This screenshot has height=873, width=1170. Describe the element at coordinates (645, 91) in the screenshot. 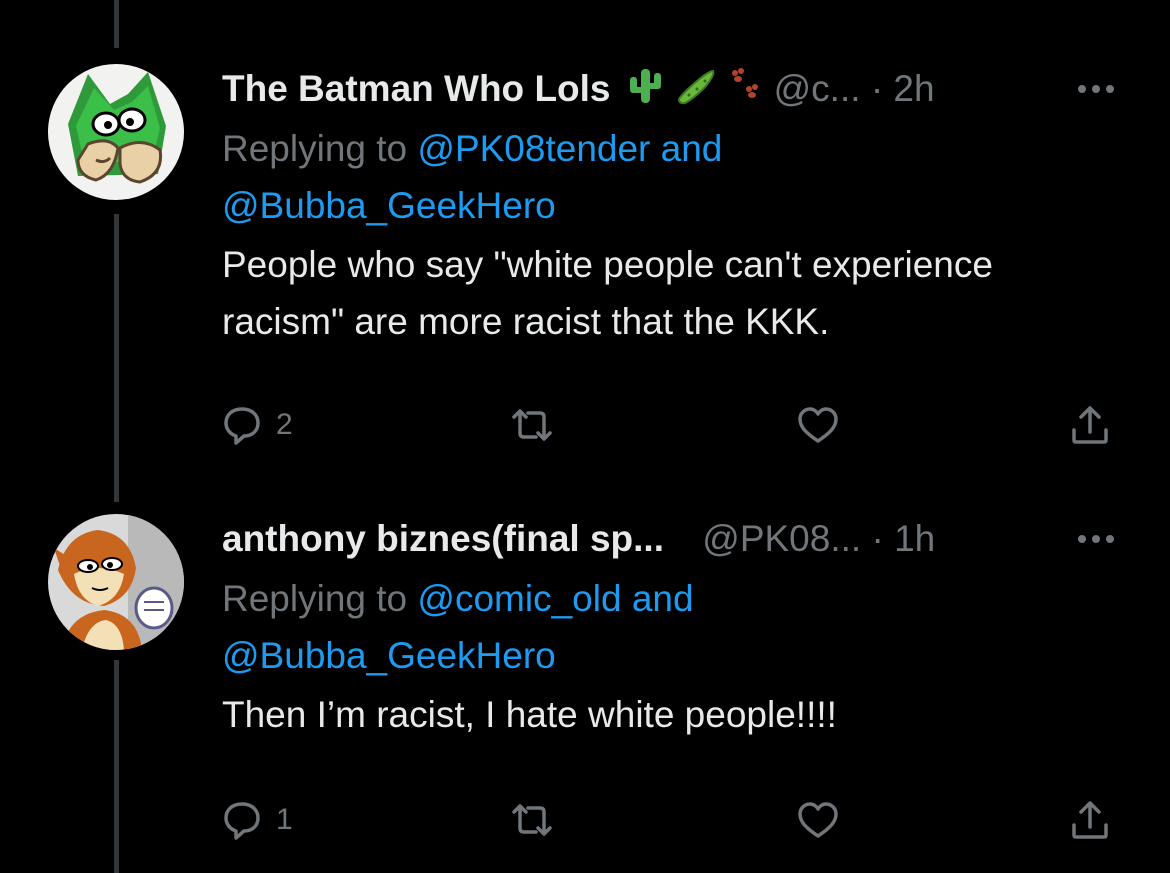

I see `cactus-emoji` at that location.